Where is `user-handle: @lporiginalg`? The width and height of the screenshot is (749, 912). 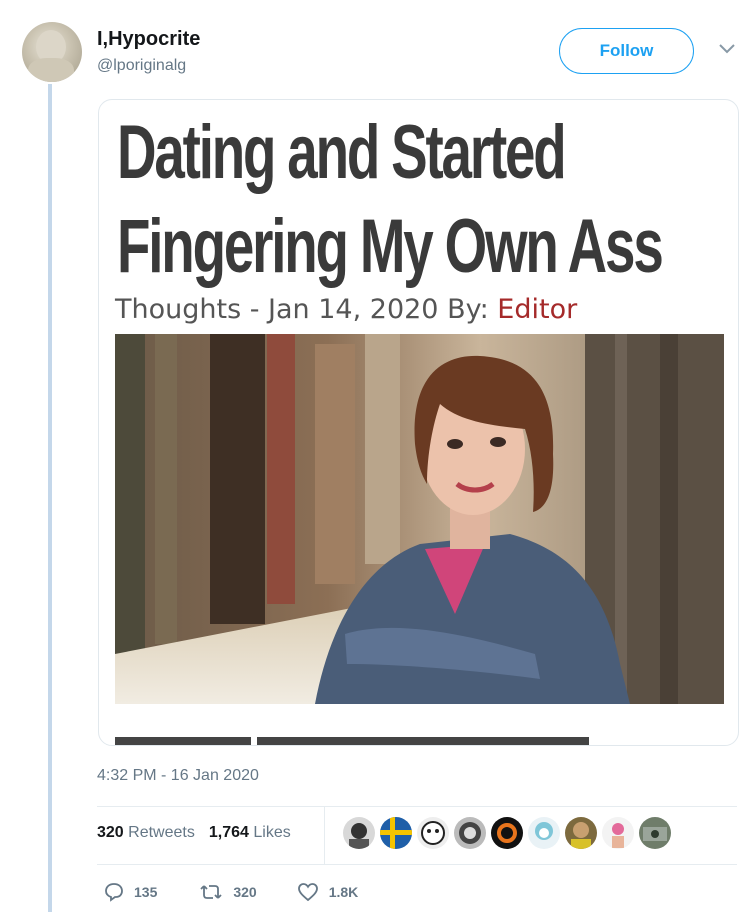 user-handle: @lporiginalg is located at coordinates (141, 66).